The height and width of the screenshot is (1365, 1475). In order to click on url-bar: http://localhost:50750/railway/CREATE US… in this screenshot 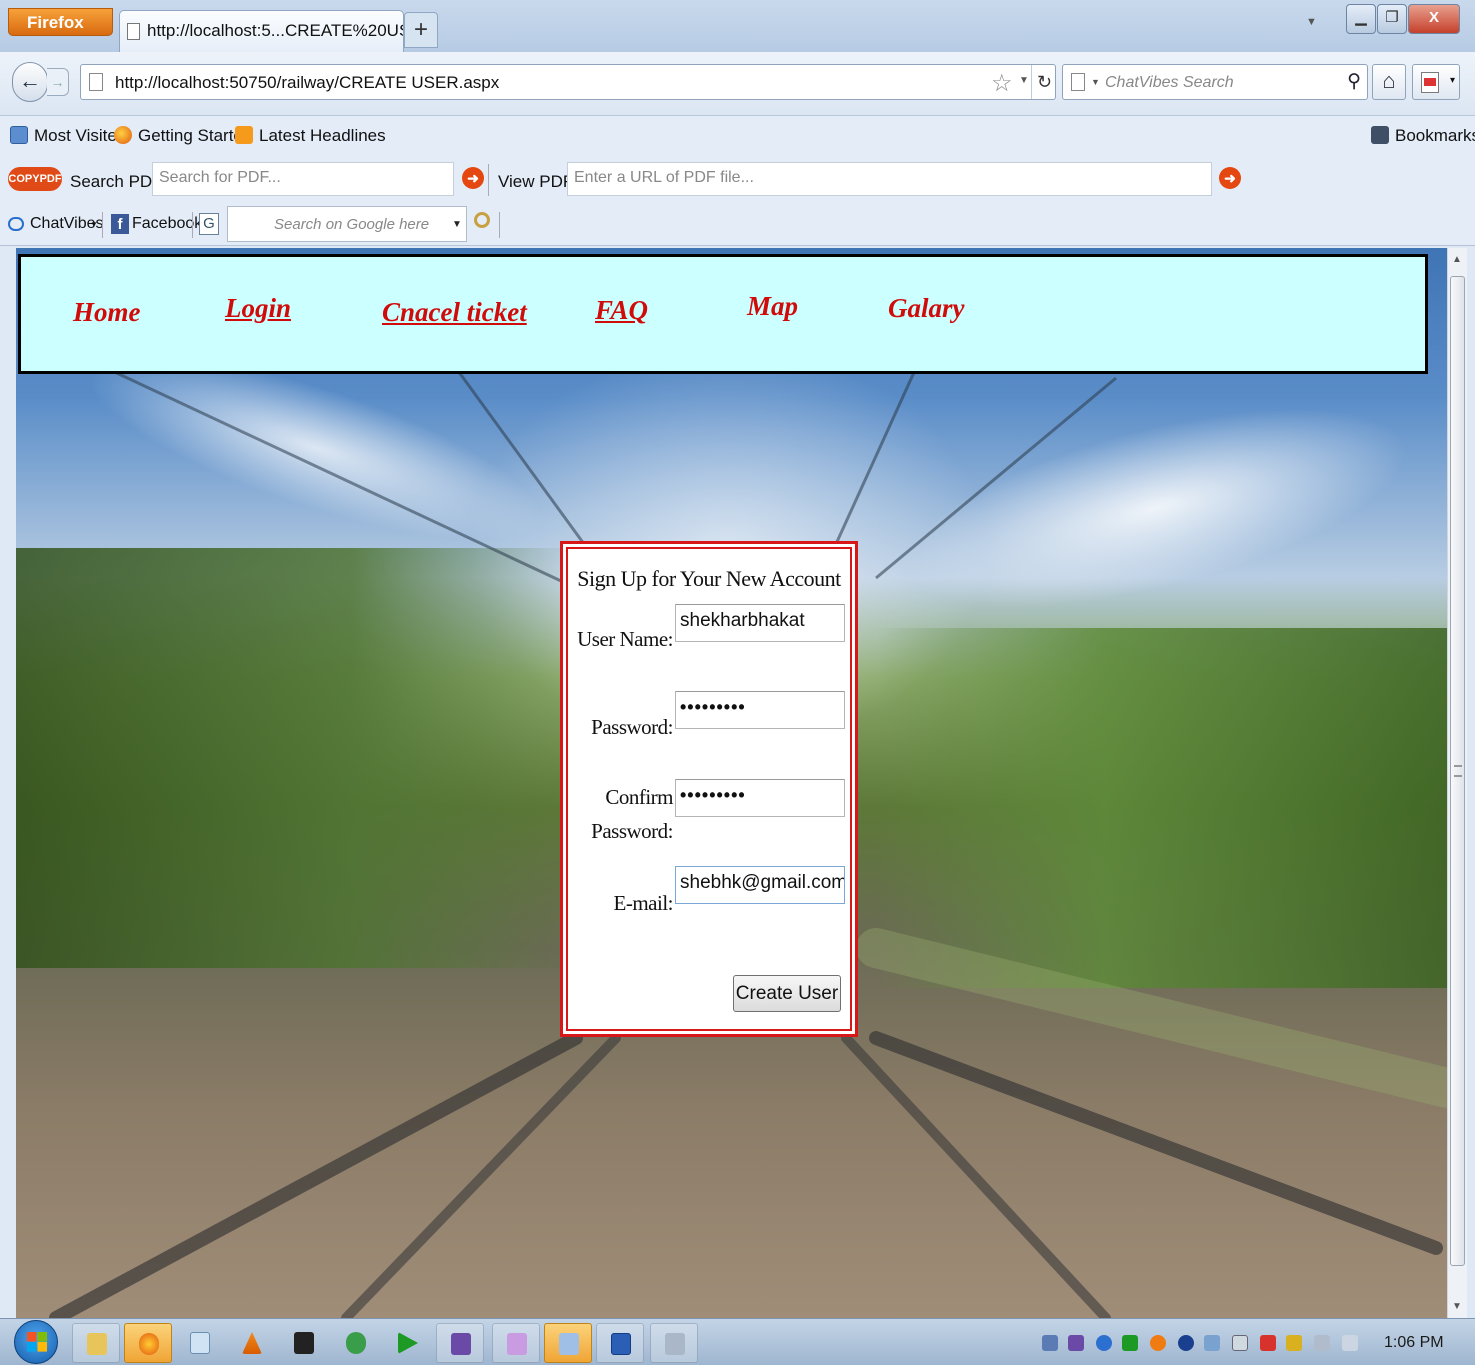, I will do `click(568, 82)`.